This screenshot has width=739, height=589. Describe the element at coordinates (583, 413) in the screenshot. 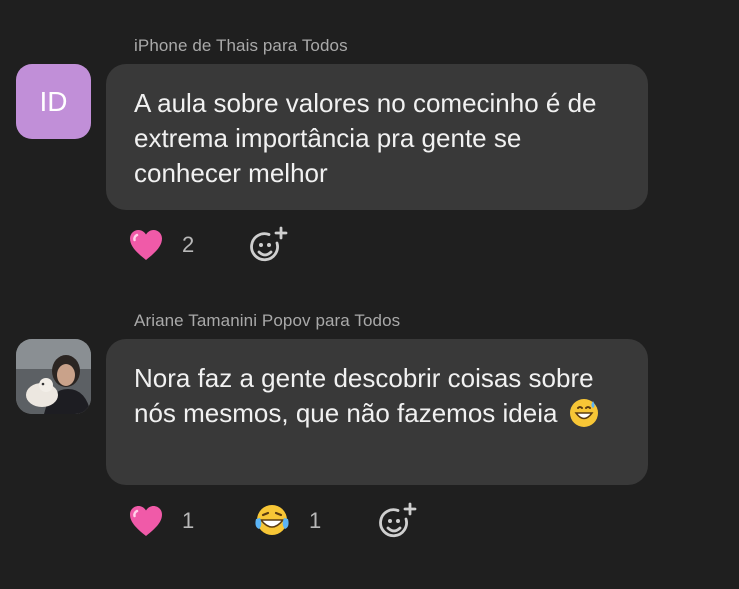

I see `grinning-sweat-emoji-icon` at that location.